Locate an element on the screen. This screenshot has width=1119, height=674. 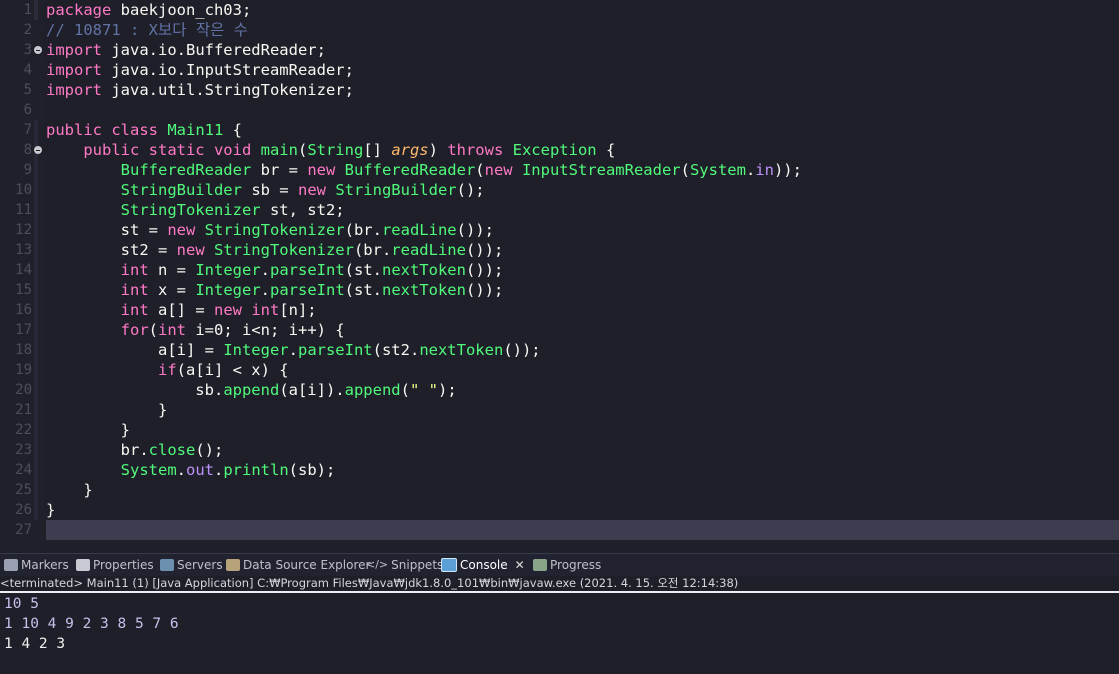
console-divider is located at coordinates (559, 592).